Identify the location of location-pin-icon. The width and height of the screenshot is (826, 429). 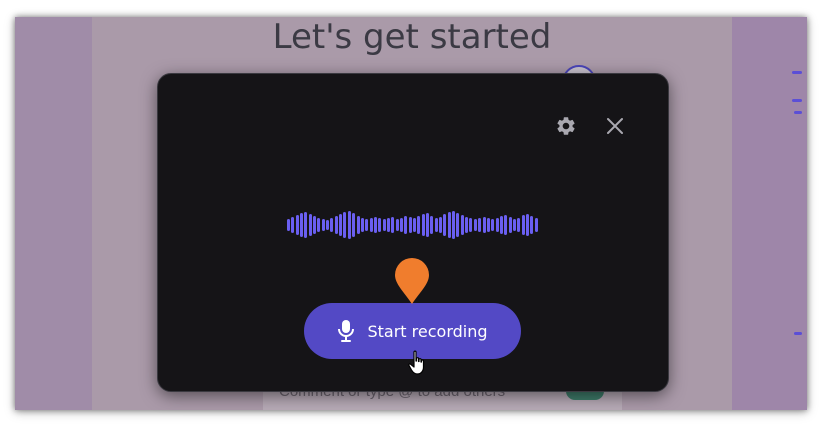
(412, 281).